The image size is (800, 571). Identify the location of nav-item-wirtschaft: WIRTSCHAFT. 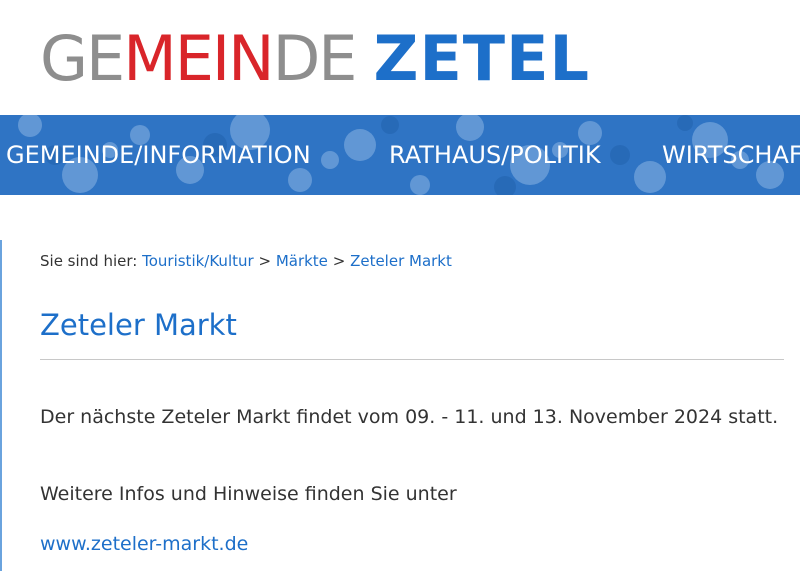
(731, 155).